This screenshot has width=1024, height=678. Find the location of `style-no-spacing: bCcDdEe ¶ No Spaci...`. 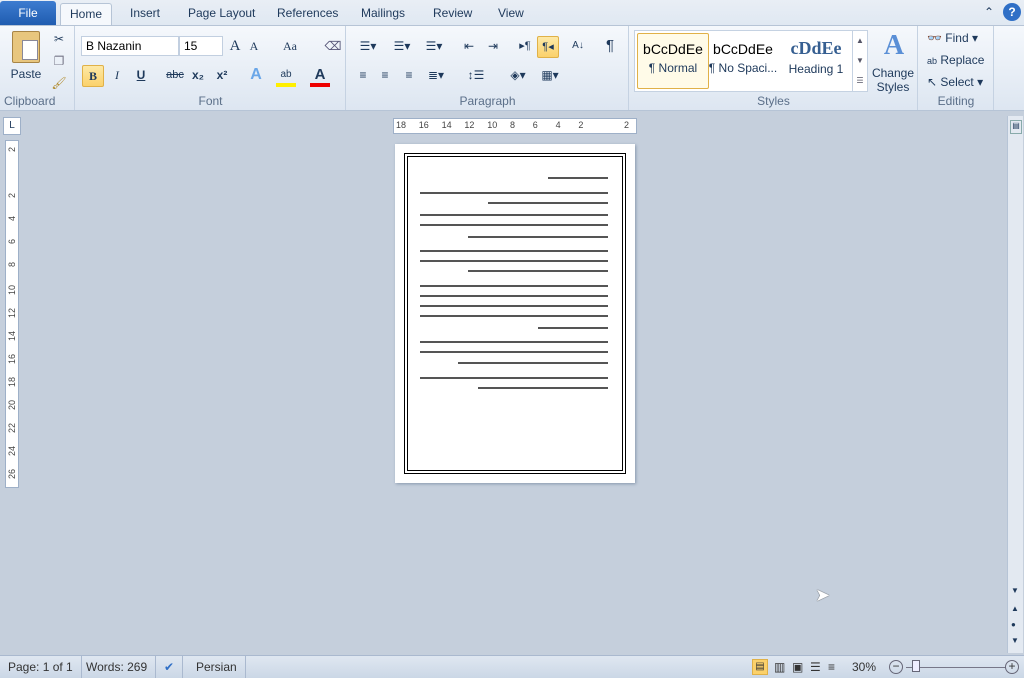

style-no-spacing: bCcDdEe ¶ No Spaci... is located at coordinates (743, 62).